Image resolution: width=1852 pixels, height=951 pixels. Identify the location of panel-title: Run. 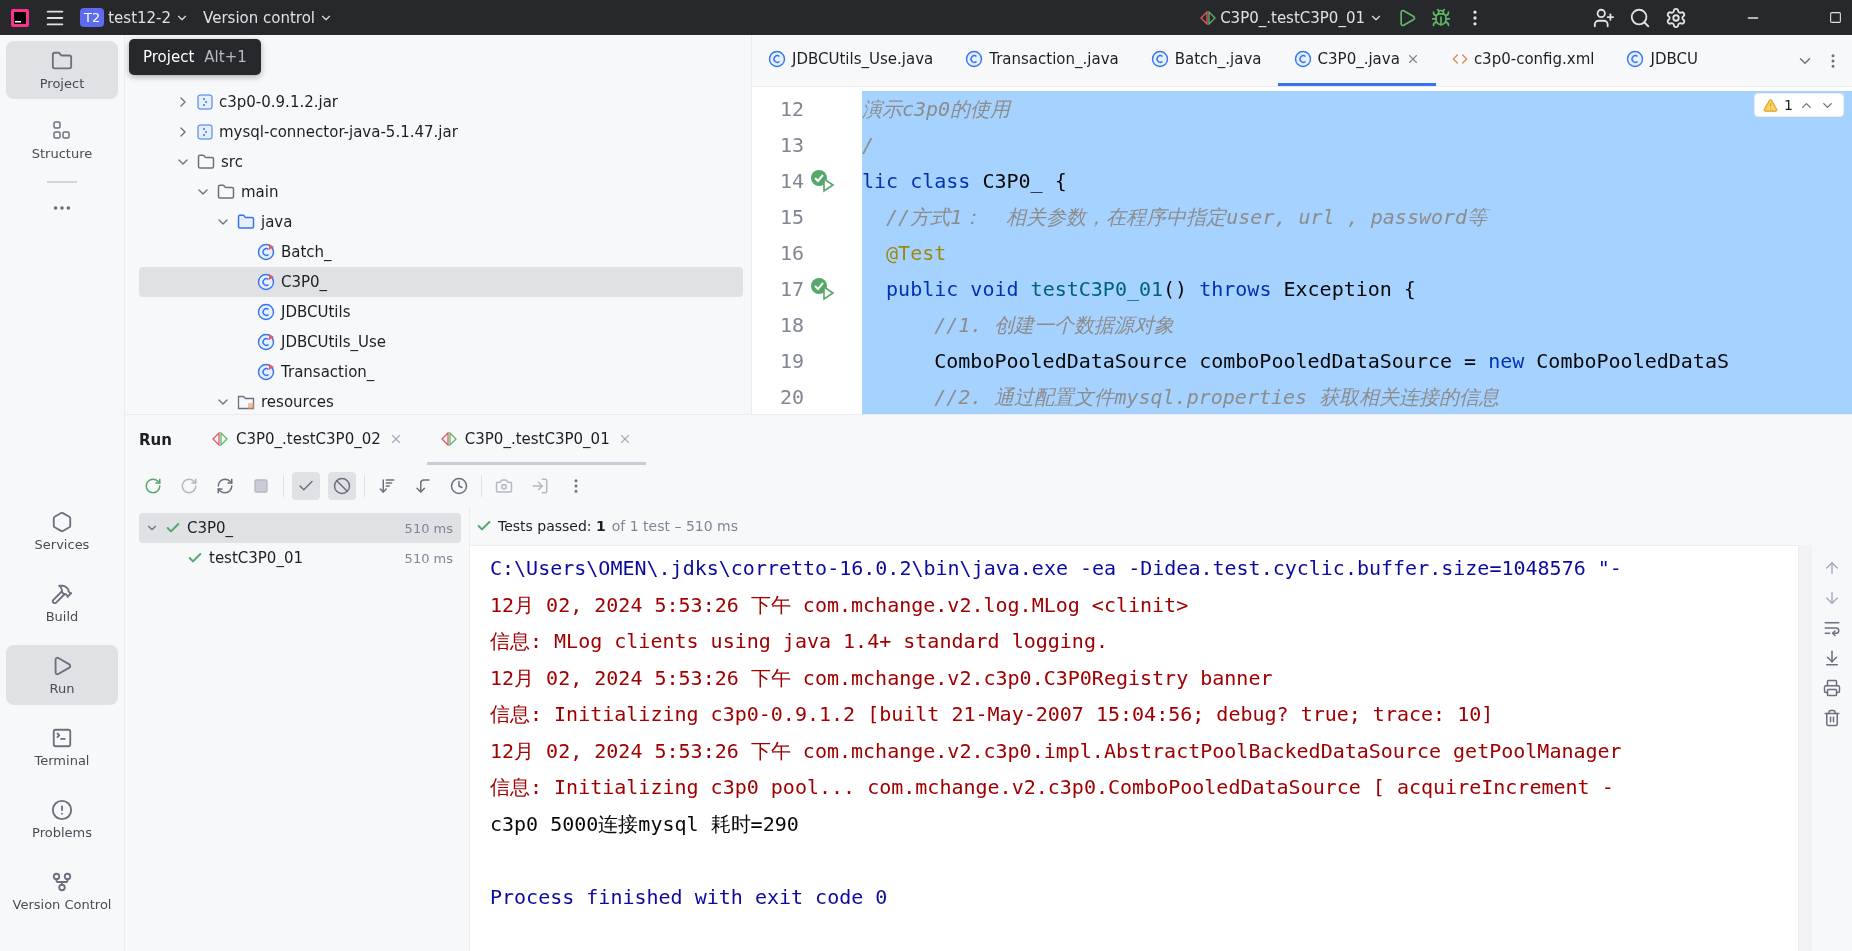
(156, 440).